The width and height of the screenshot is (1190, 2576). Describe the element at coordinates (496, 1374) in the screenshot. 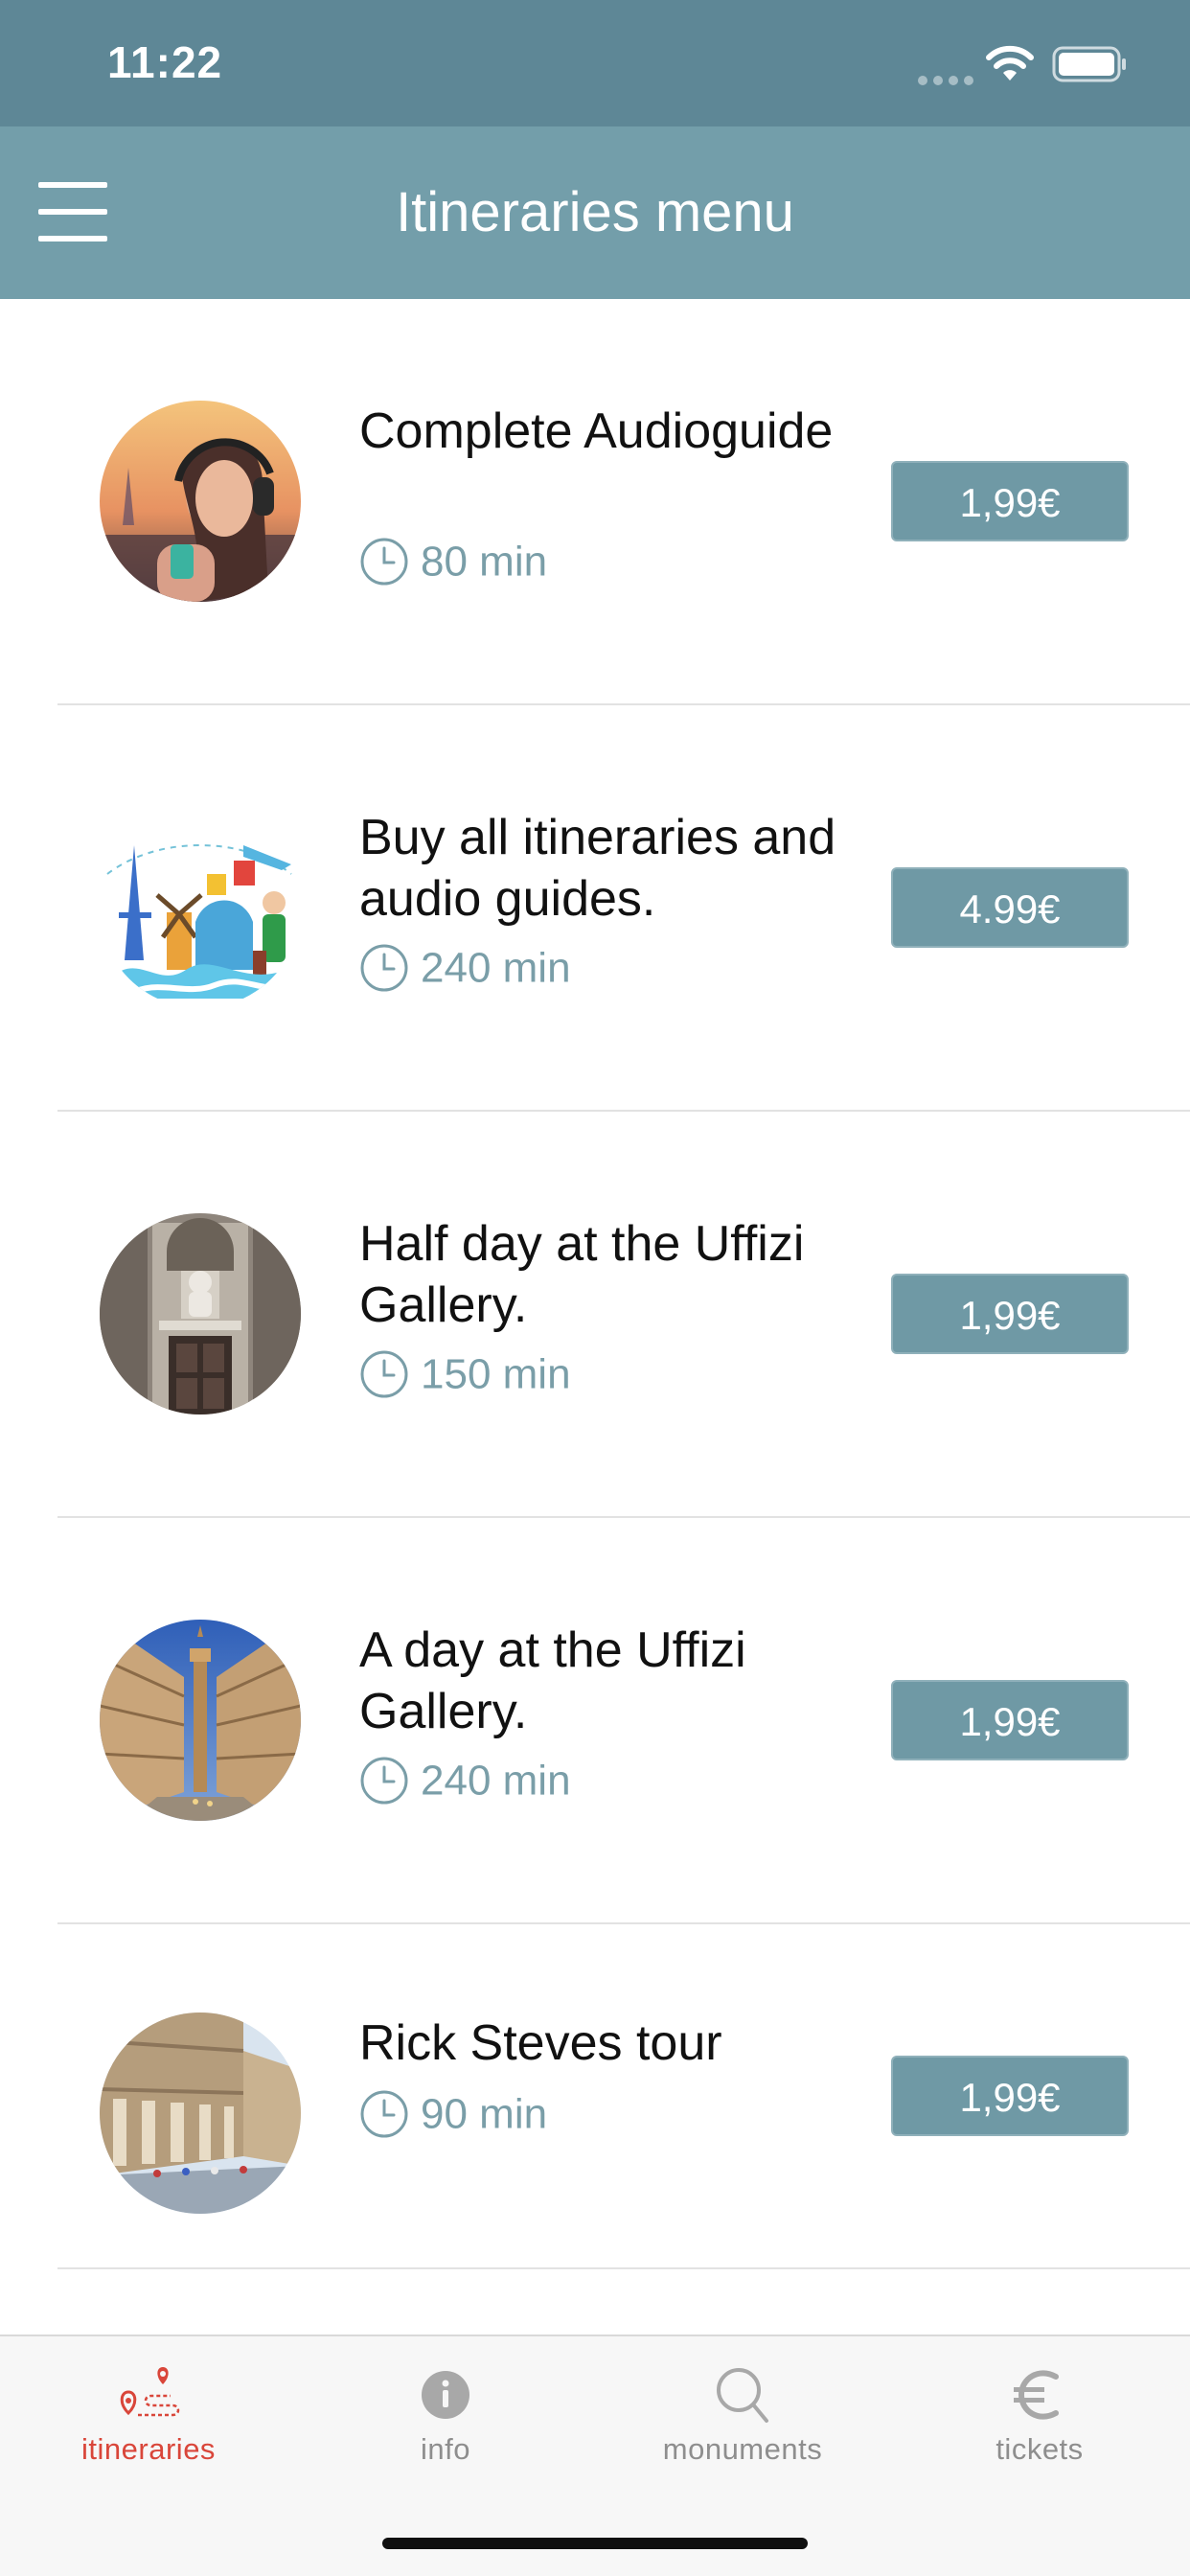

I see `duration-text: 150 min` at that location.